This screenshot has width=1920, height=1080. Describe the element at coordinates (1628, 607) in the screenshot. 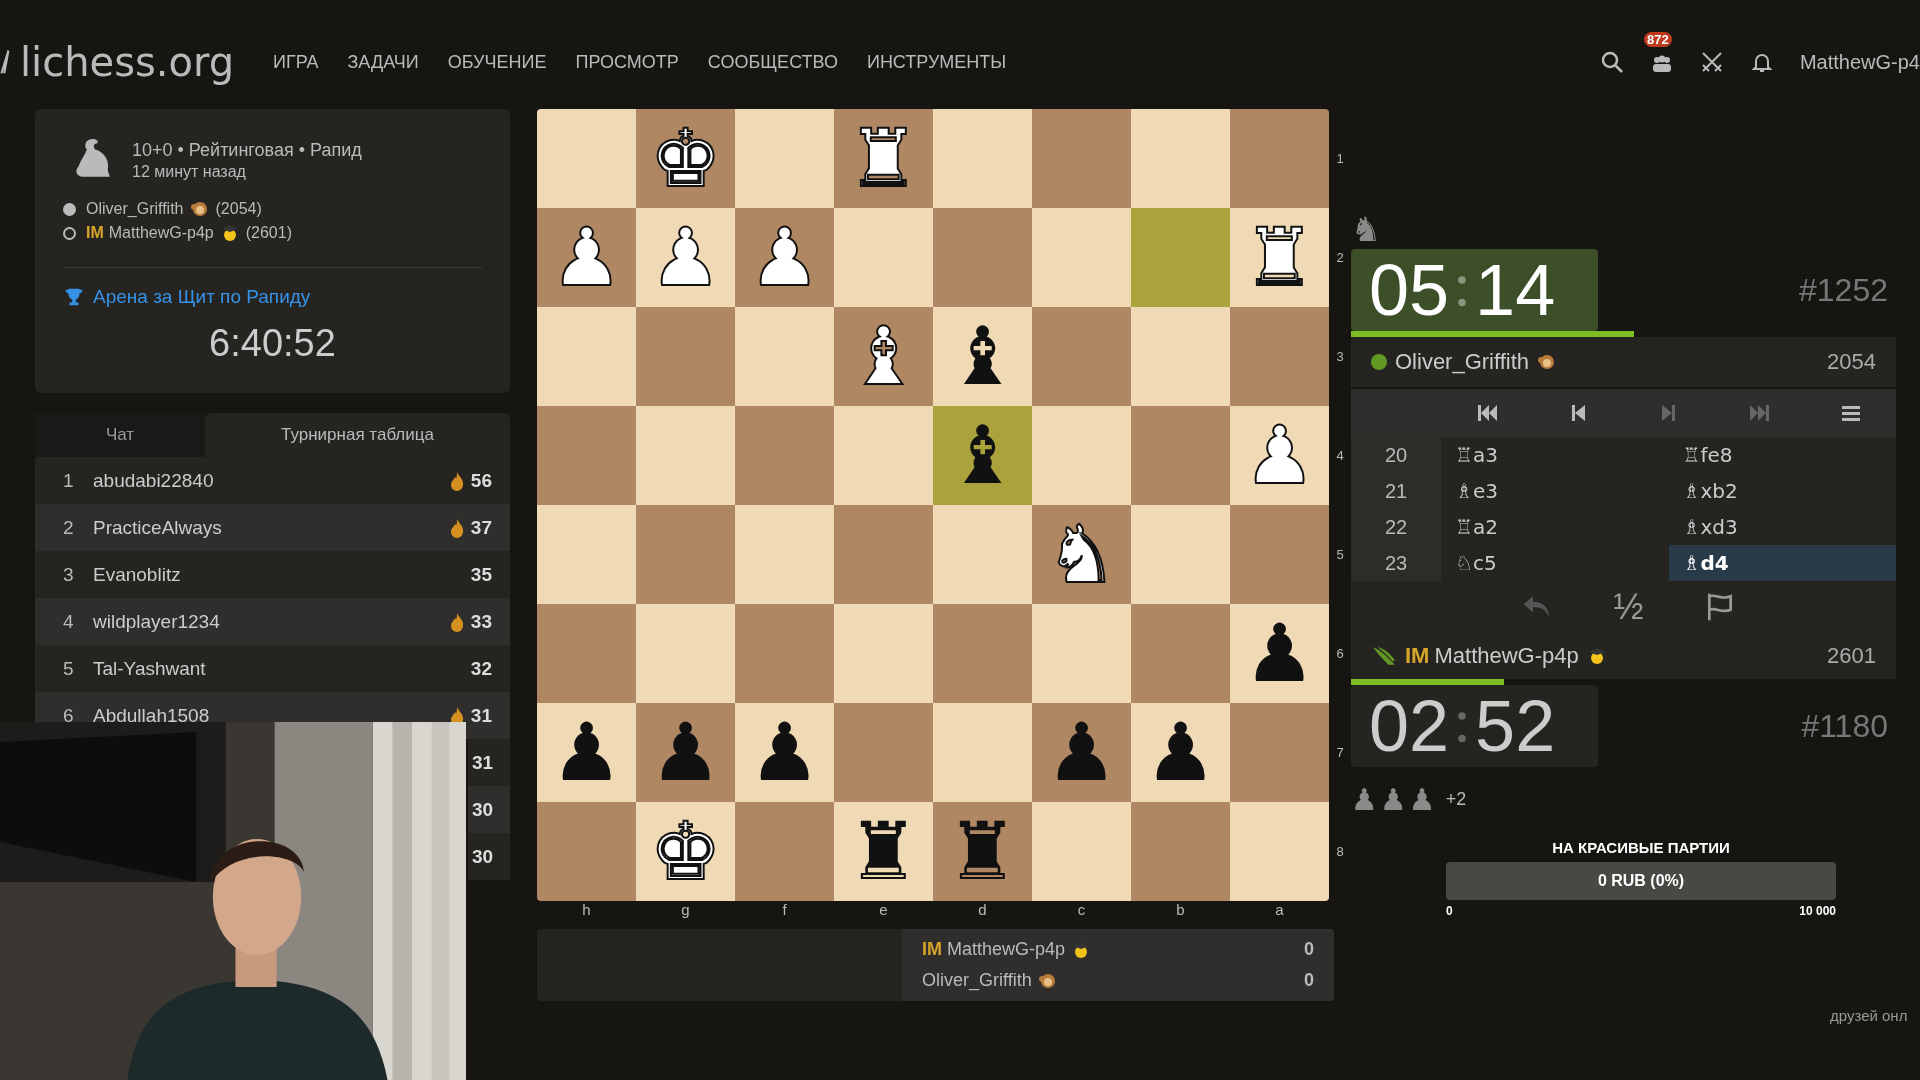

I see `offer-draw-button: ½` at that location.